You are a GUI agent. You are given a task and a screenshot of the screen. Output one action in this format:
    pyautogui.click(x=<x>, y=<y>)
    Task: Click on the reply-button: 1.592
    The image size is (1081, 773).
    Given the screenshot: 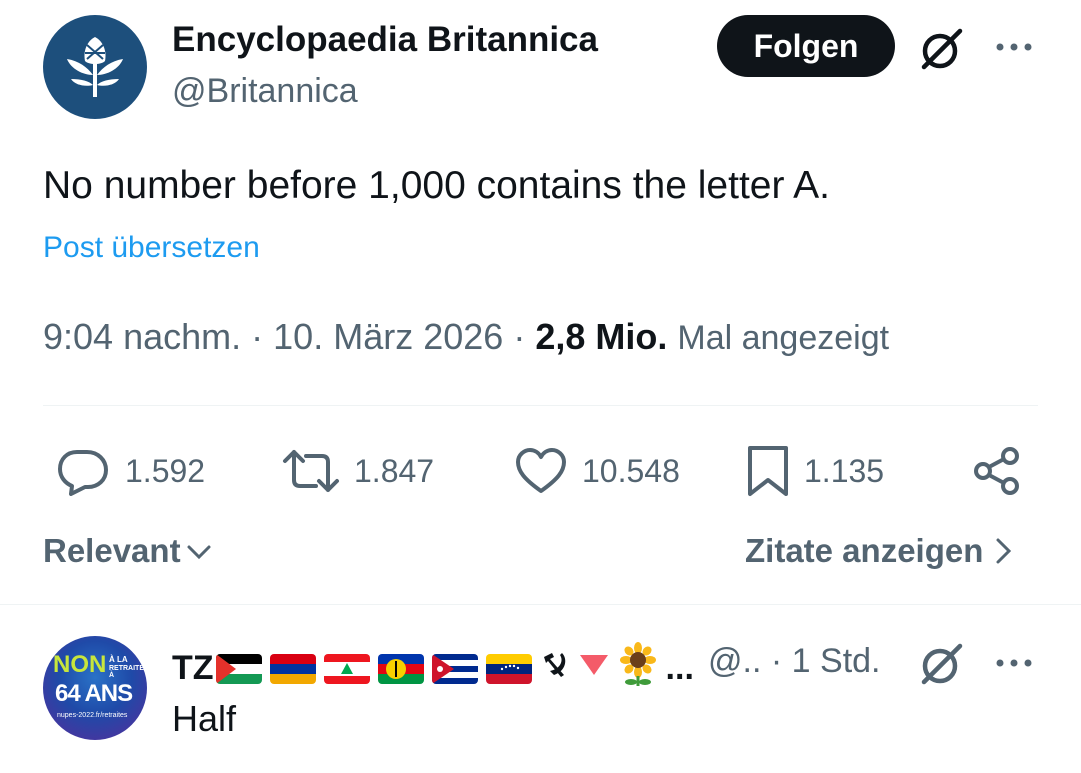 What is the action you would take?
    pyautogui.click(x=130, y=471)
    